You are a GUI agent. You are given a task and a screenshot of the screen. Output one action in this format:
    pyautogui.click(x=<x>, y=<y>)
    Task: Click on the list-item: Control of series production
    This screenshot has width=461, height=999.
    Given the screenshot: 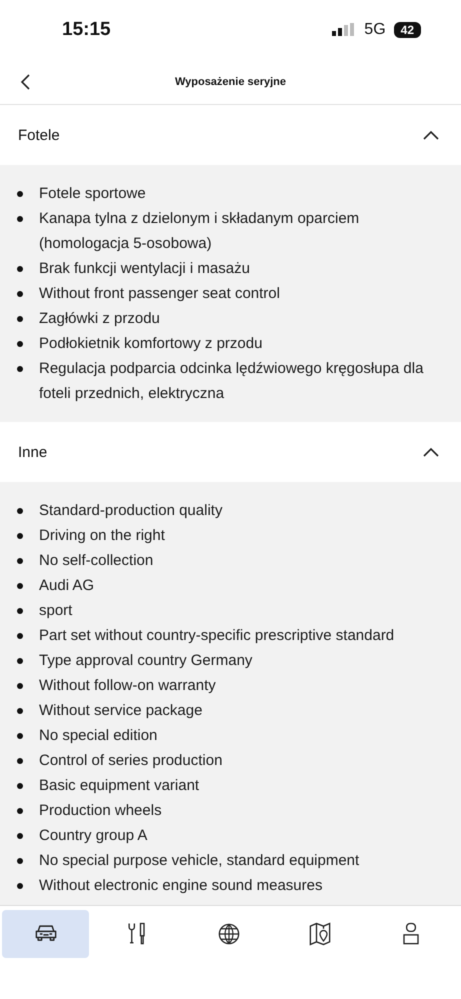 What is the action you would take?
    pyautogui.click(x=231, y=760)
    